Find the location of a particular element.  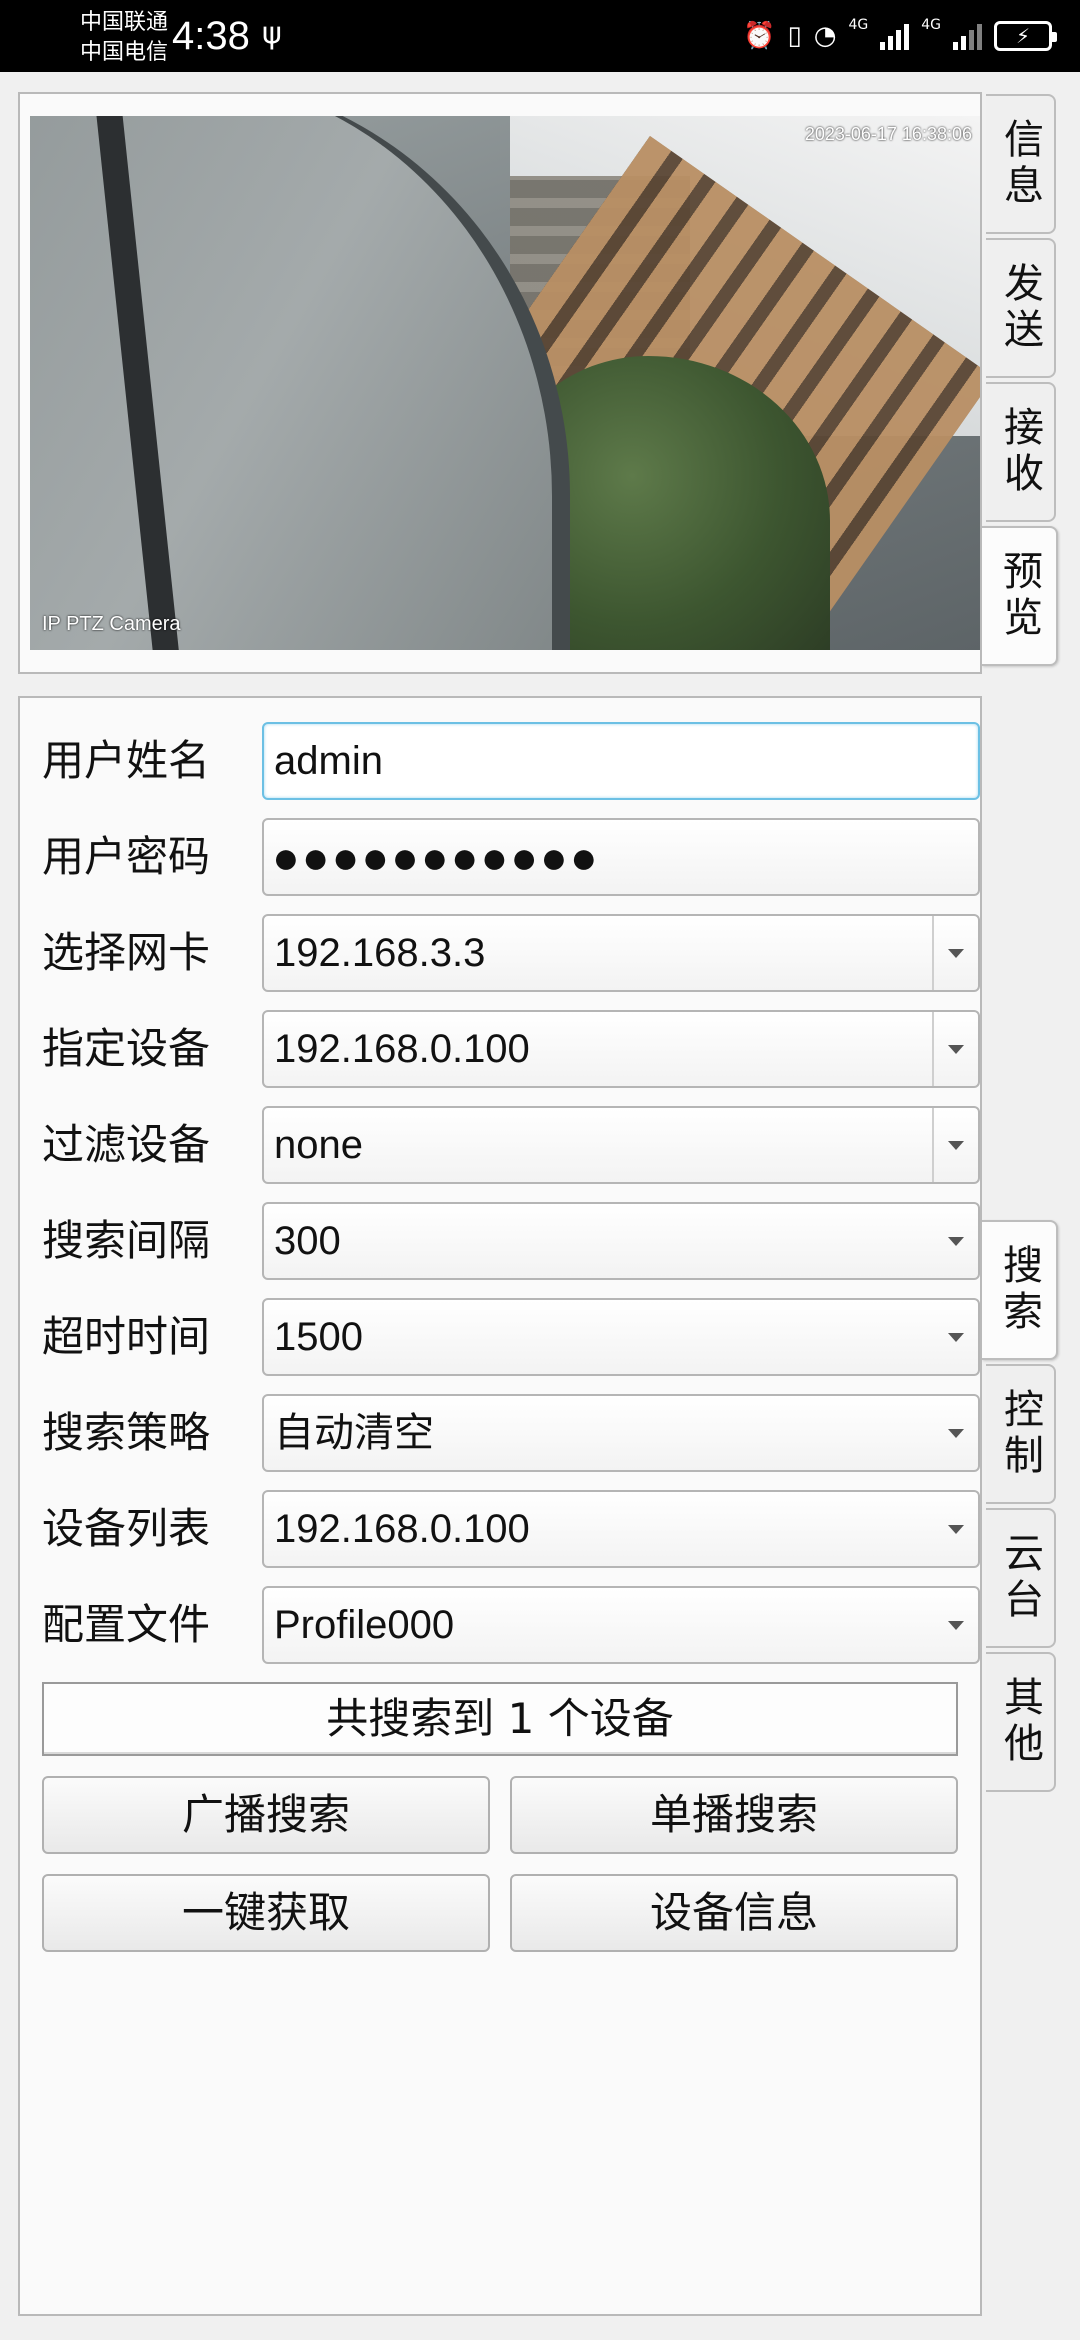

device-row: 指定设备 192.168.0.100 is located at coordinates (512, 1049).